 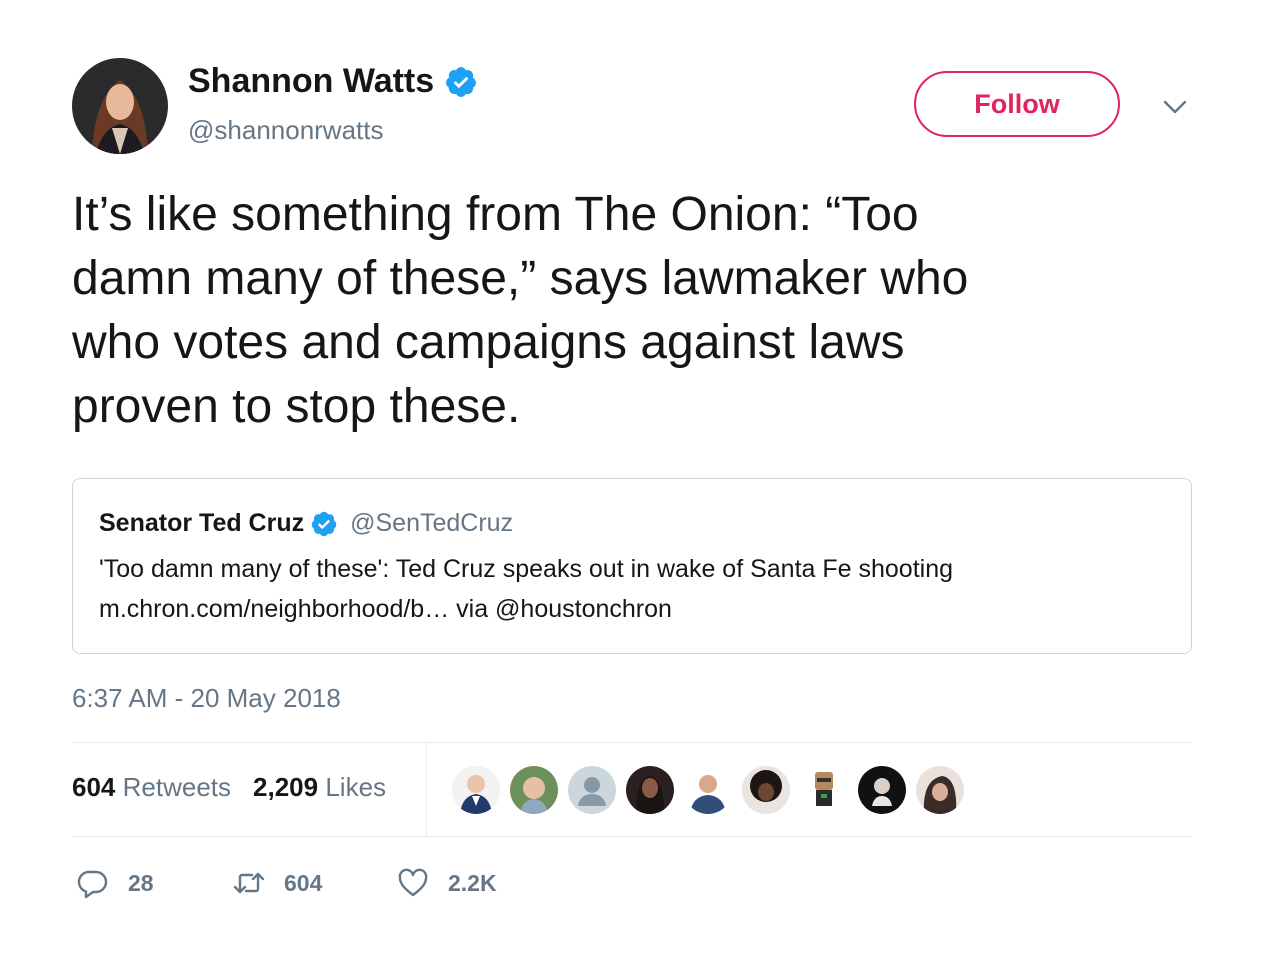 I want to click on quoted-author-name: Senator Ted Cruz, so click(x=202, y=523).